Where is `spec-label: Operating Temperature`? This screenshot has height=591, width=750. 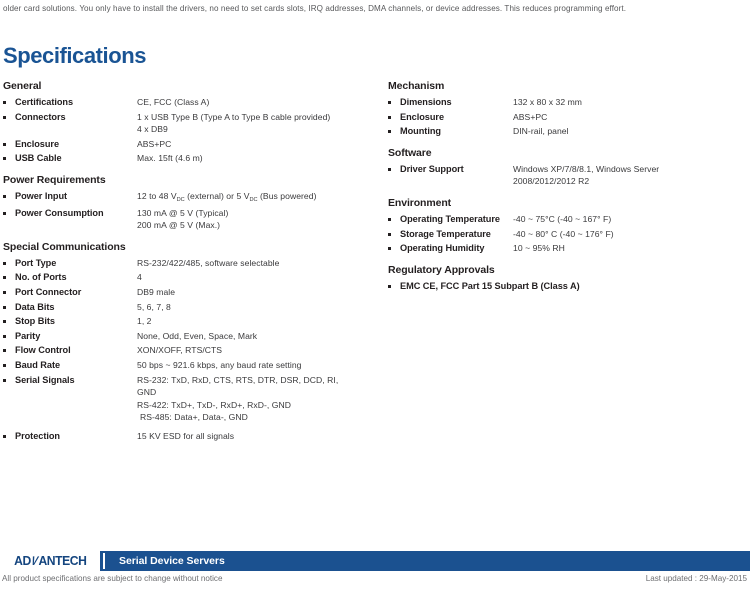 spec-label: Operating Temperature is located at coordinates (450, 218).